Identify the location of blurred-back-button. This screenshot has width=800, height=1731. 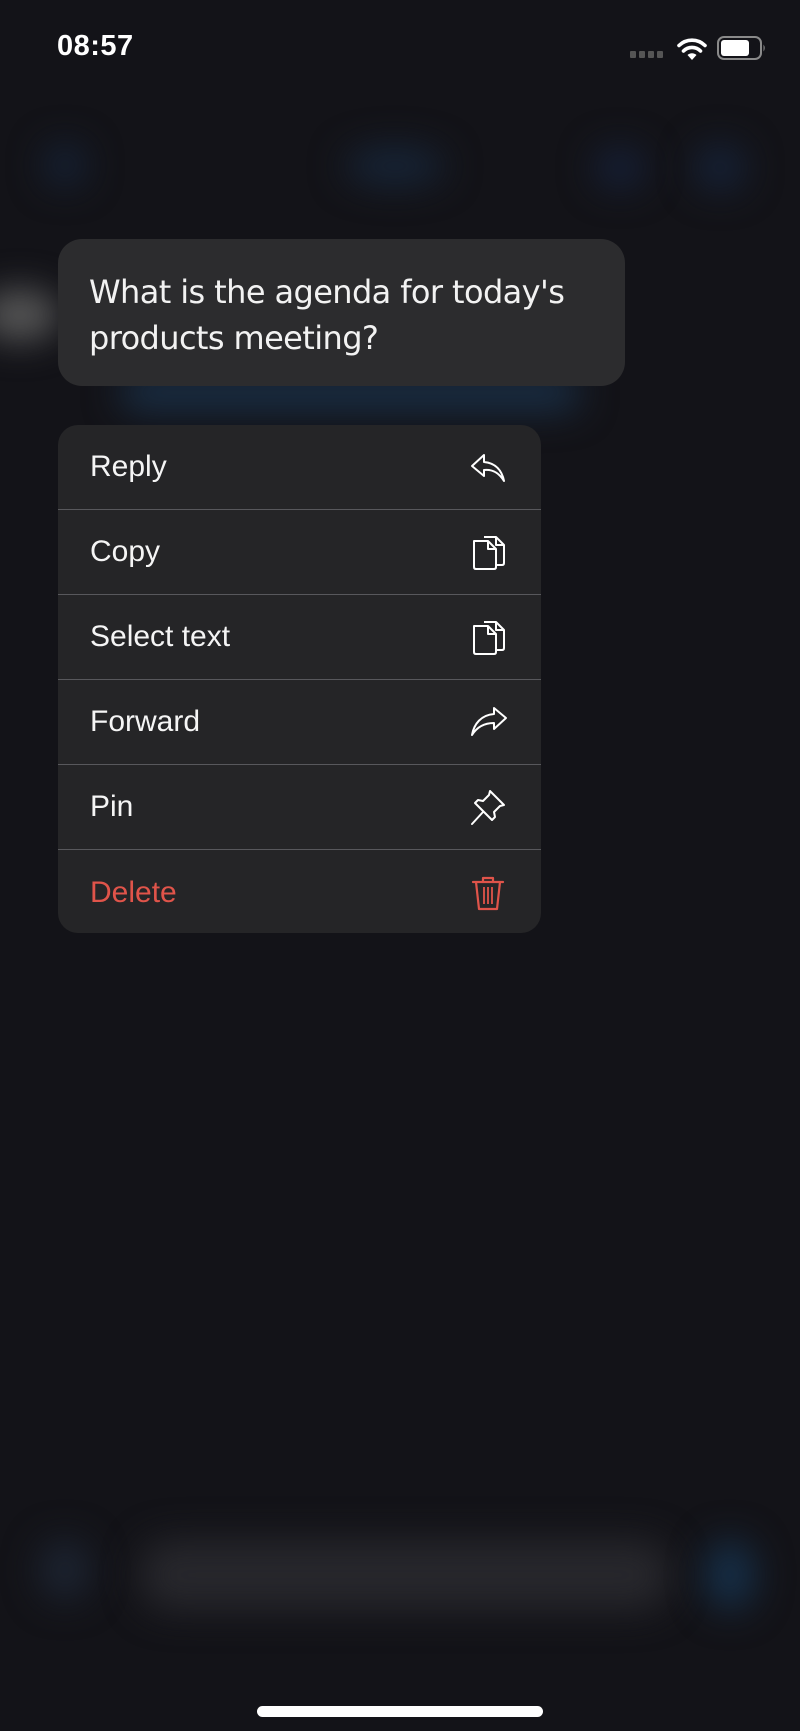
(65, 165).